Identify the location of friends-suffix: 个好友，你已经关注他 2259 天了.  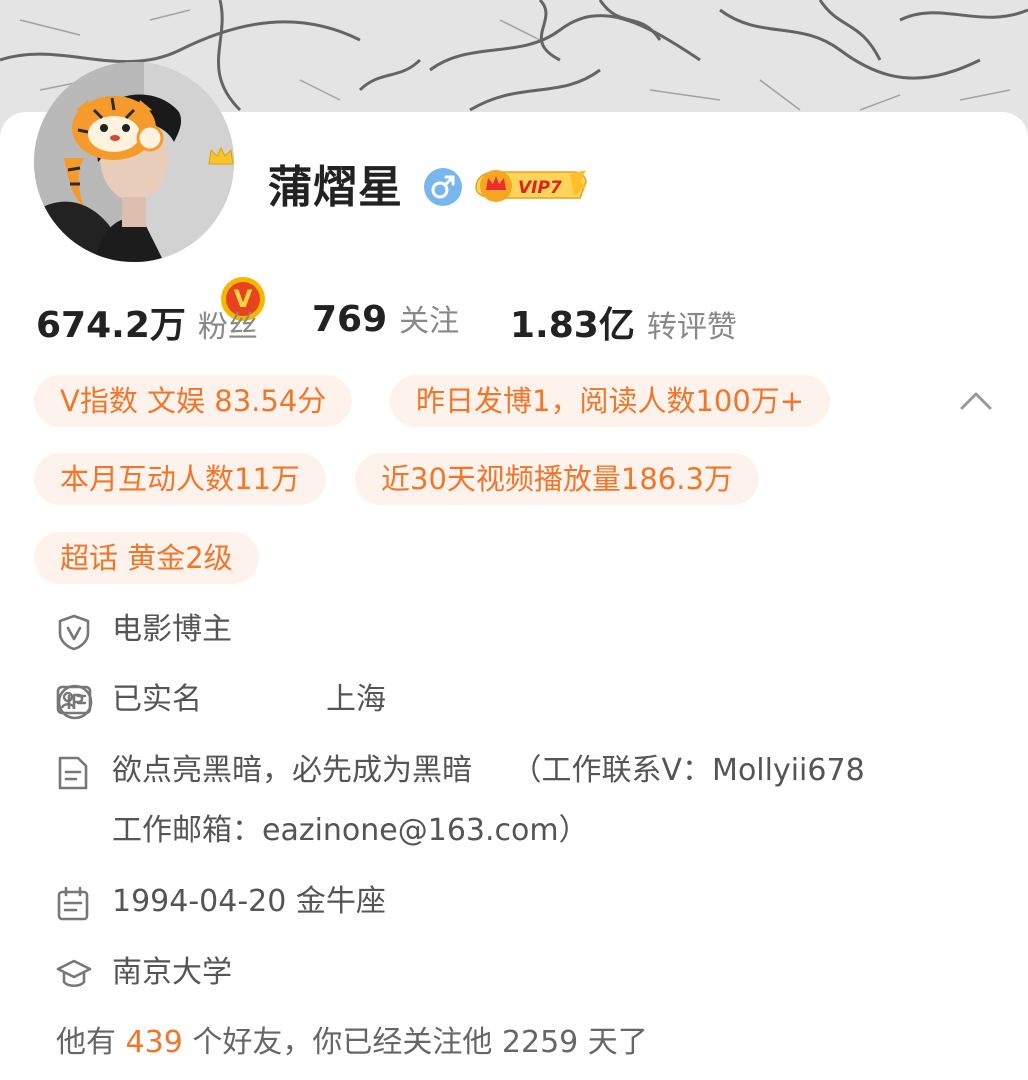
(420, 1042).